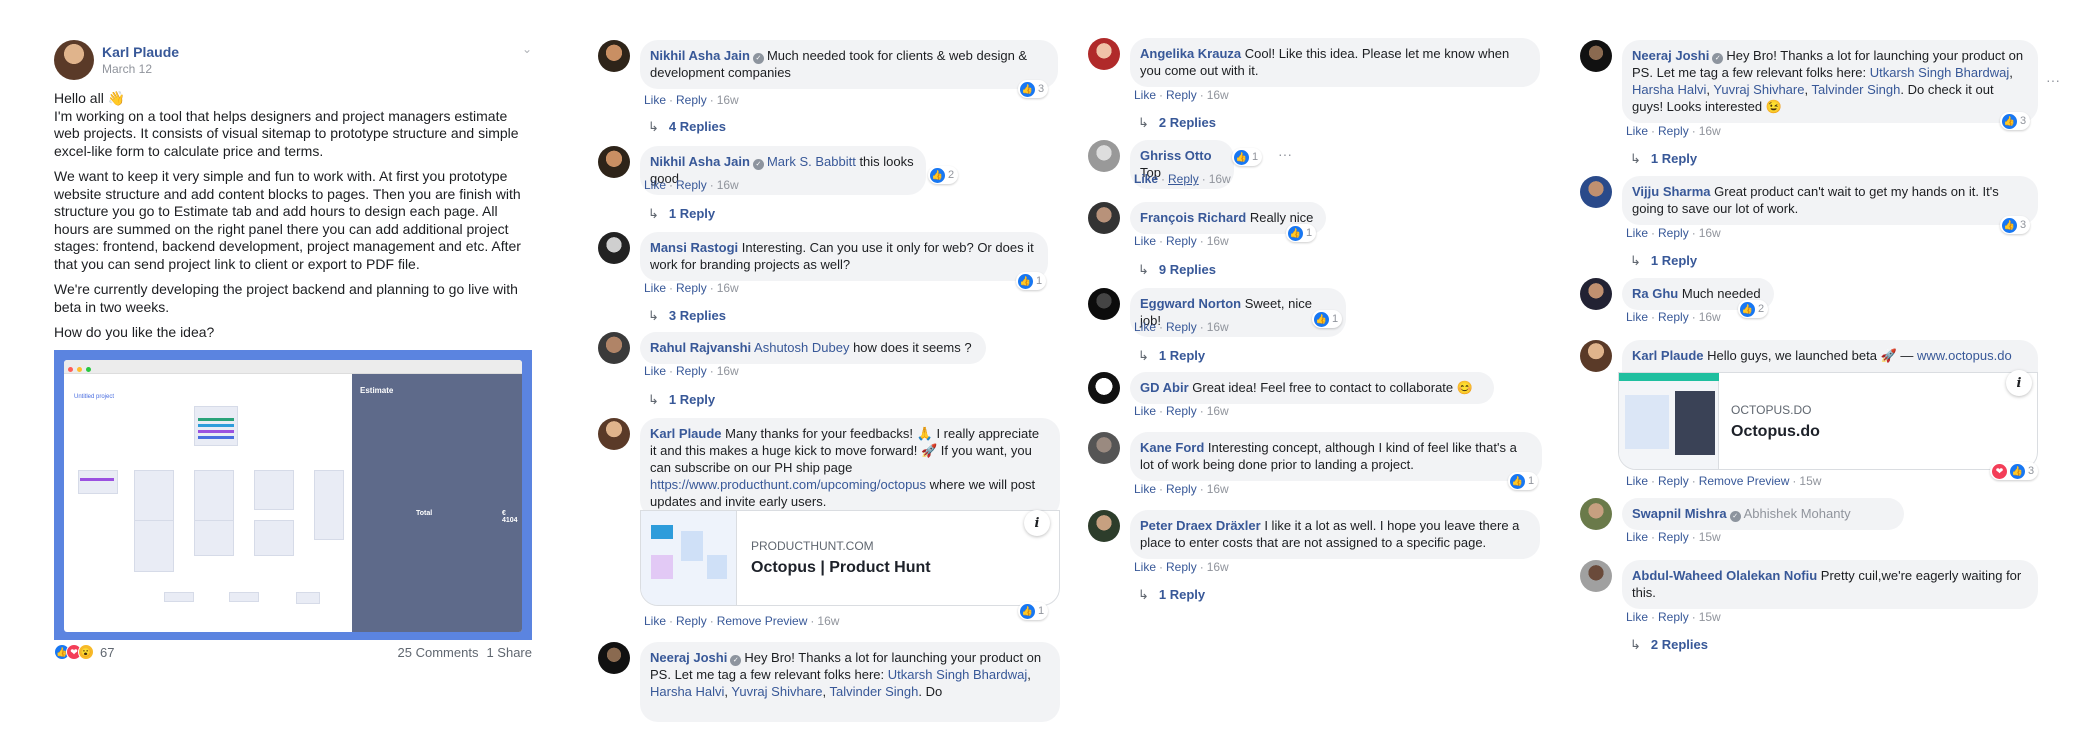 Image resolution: width=2088 pixels, height=742 pixels. What do you see at coordinates (509, 652) in the screenshot?
I see `shares-count: 1 Share` at bounding box center [509, 652].